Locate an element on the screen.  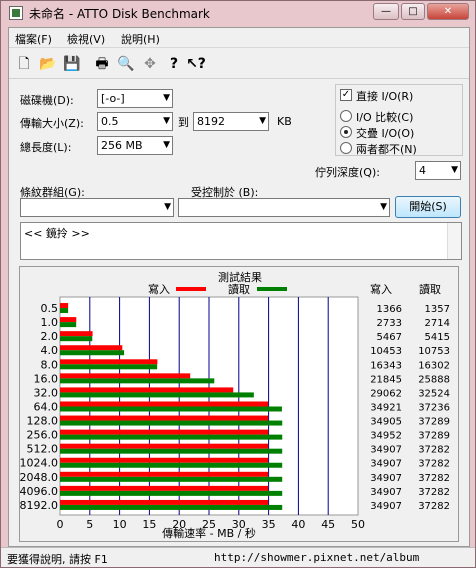
context-help-icon: ↖? is located at coordinates (196, 64).